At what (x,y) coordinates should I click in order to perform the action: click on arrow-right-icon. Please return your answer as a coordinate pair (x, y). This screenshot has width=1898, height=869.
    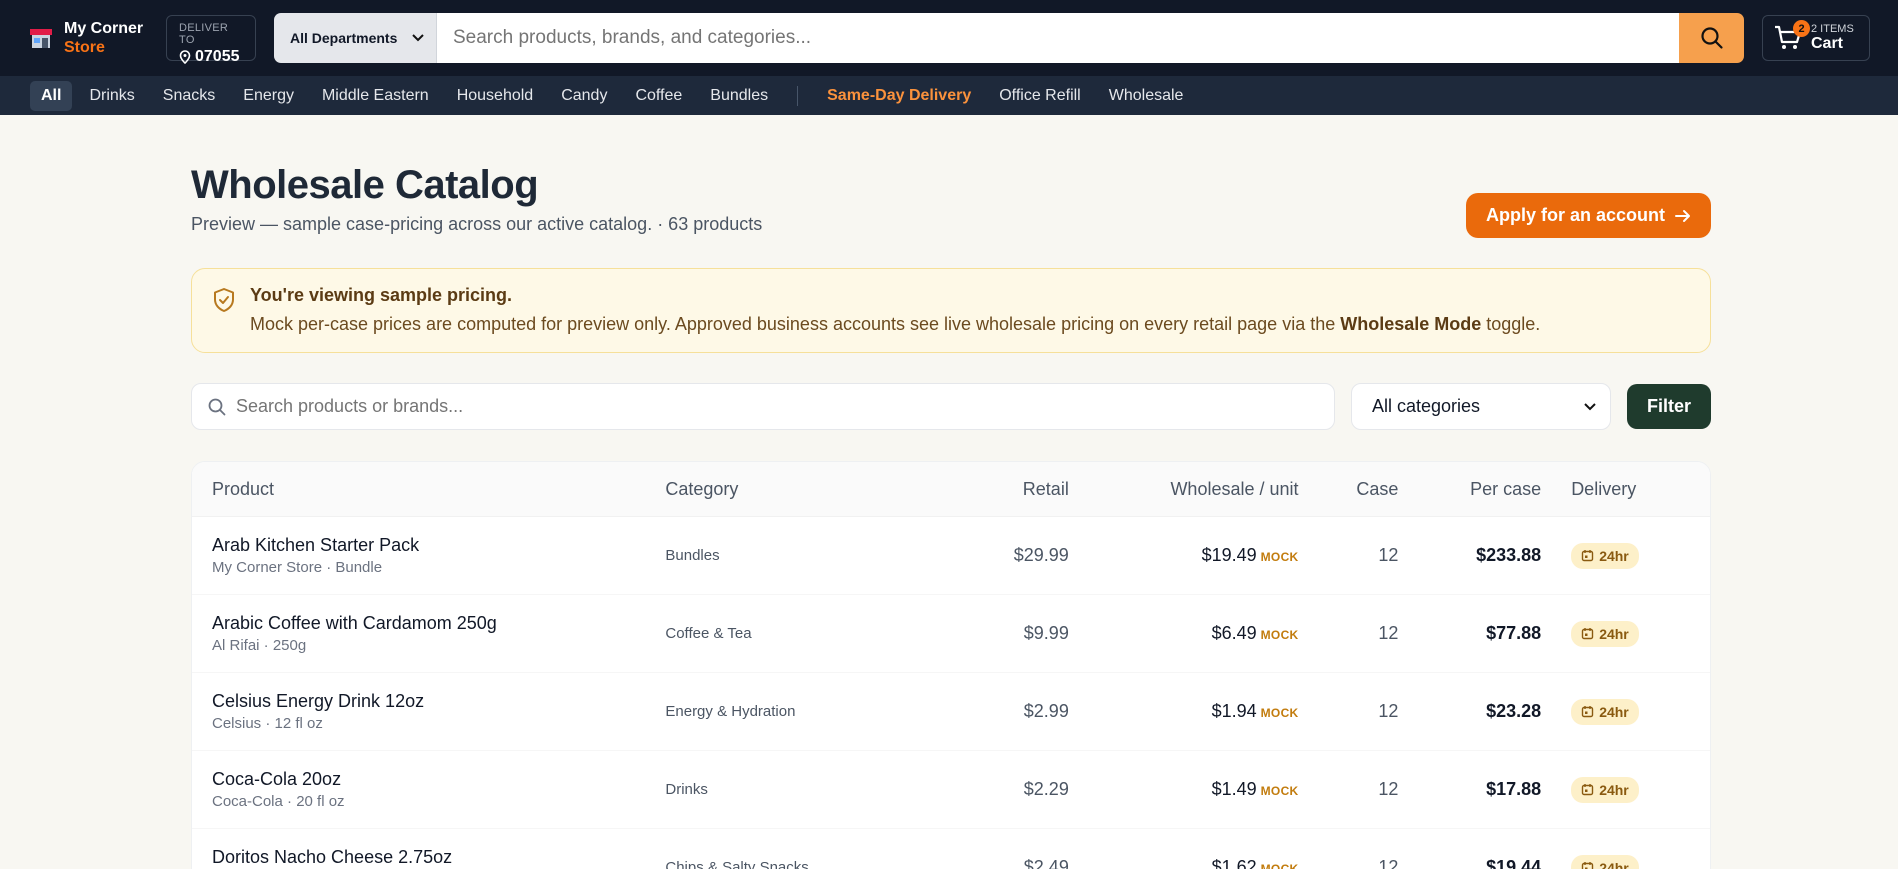
    Looking at the image, I should click on (1682, 215).